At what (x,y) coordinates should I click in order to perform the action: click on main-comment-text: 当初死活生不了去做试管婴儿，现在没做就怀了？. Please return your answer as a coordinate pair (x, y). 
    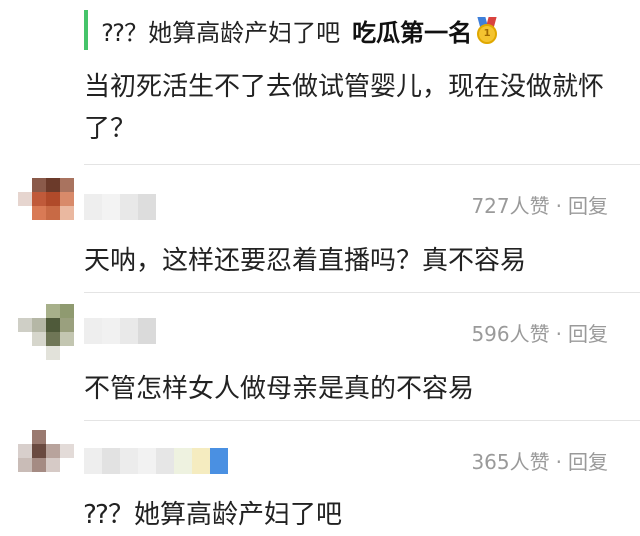
    Looking at the image, I should click on (344, 108).